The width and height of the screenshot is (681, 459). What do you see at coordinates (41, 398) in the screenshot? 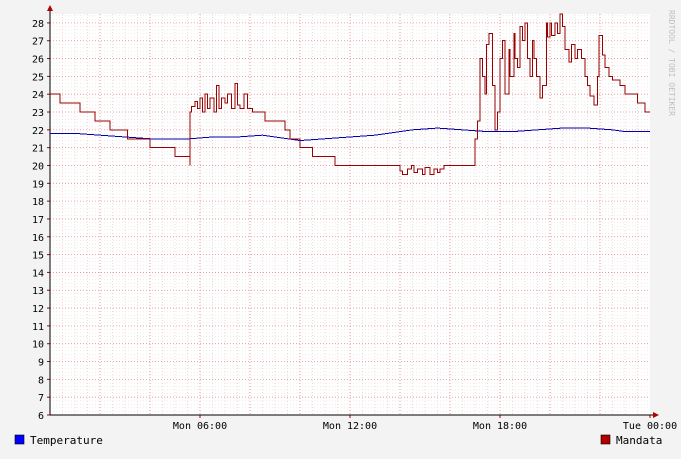
I see `y-tick-label: 7` at bounding box center [41, 398].